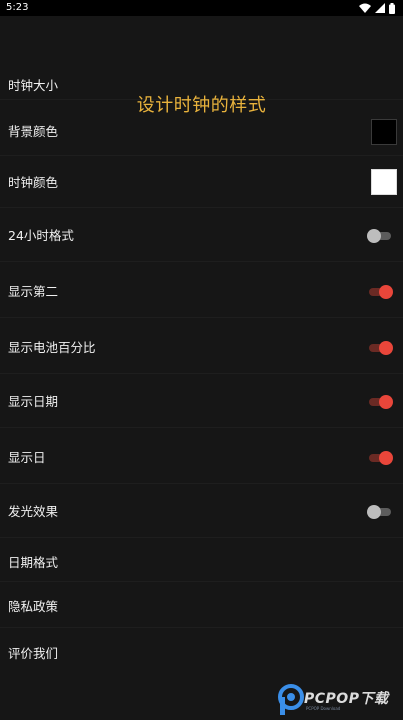 The width and height of the screenshot is (403, 720). What do you see at coordinates (41, 235) in the screenshot?
I see `setting-label: 24小时格式` at bounding box center [41, 235].